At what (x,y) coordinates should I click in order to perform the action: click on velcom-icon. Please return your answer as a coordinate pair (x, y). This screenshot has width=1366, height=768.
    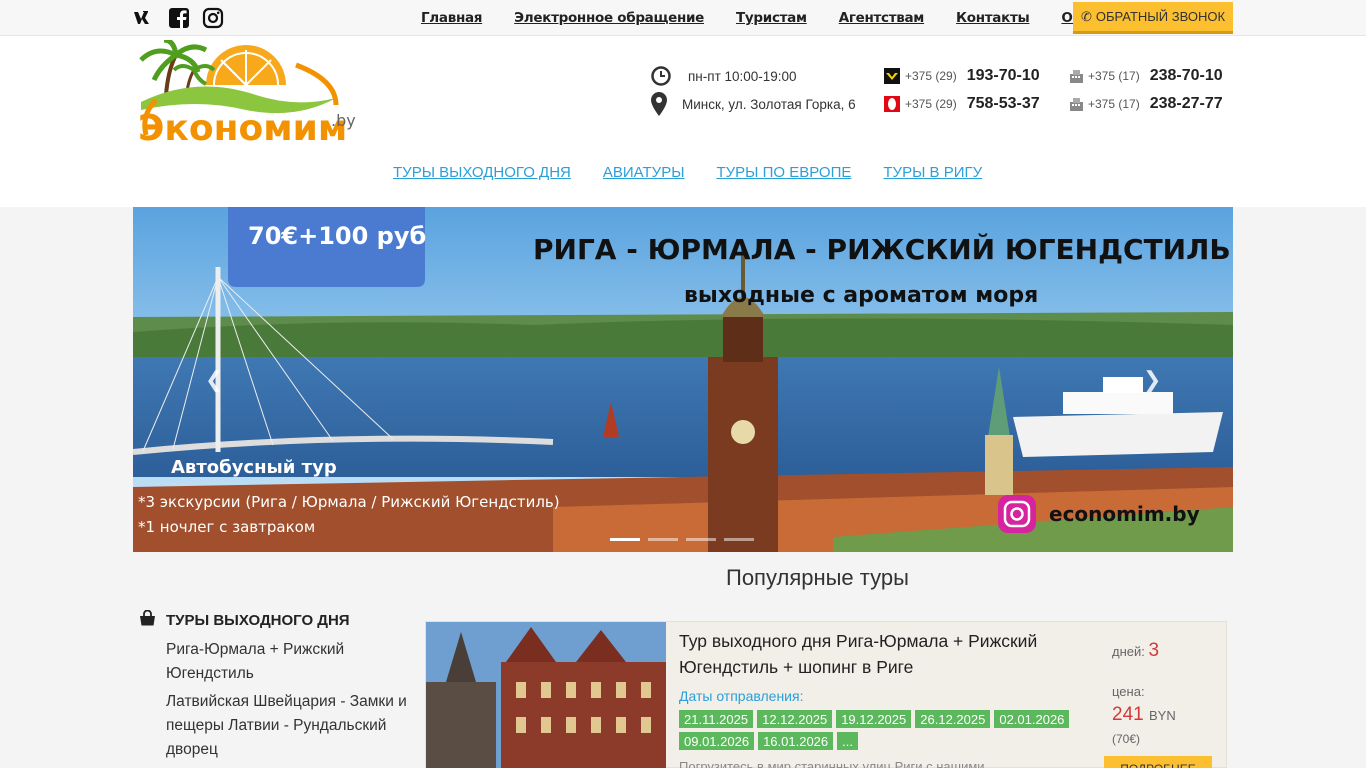
    Looking at the image, I should click on (892, 76).